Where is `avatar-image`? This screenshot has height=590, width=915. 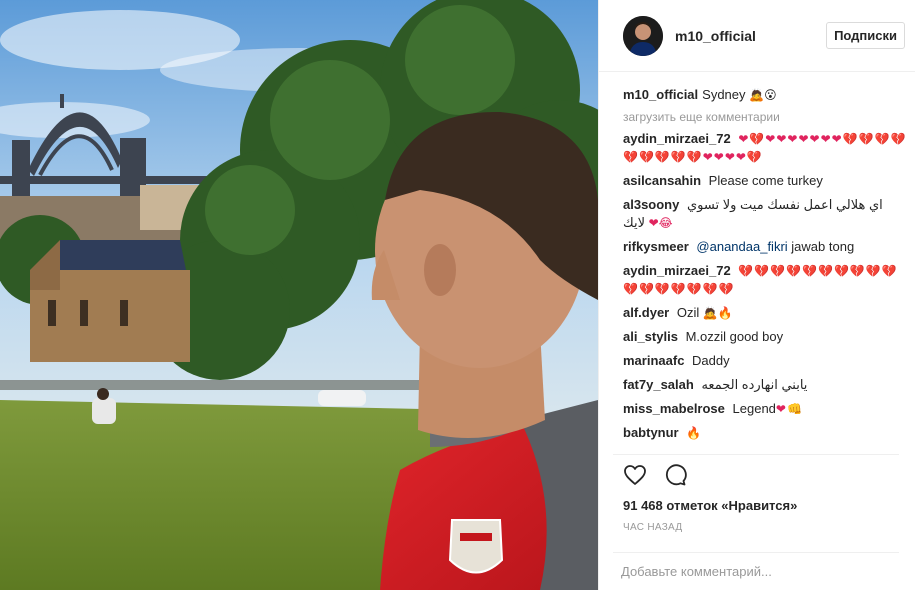 avatar-image is located at coordinates (643, 35).